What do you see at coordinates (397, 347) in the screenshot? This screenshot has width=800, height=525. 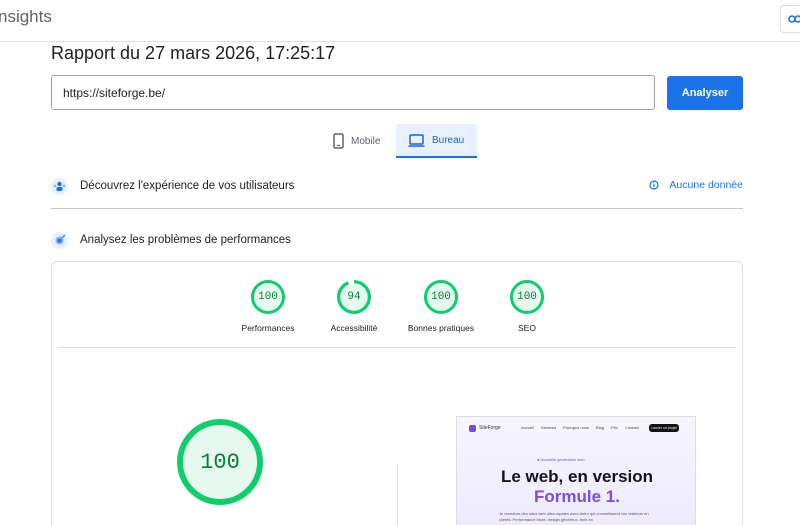 I see `panel-divider` at bounding box center [397, 347].